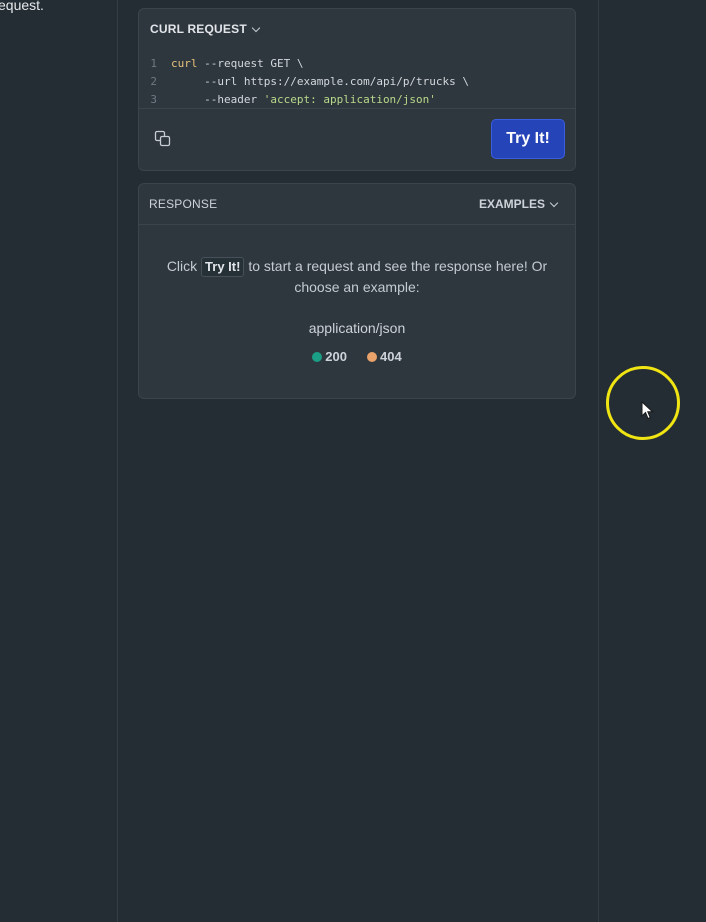 The image size is (706, 922). What do you see at coordinates (357, 29) in the screenshot?
I see `curl-request-header: CURL REQUEST` at bounding box center [357, 29].